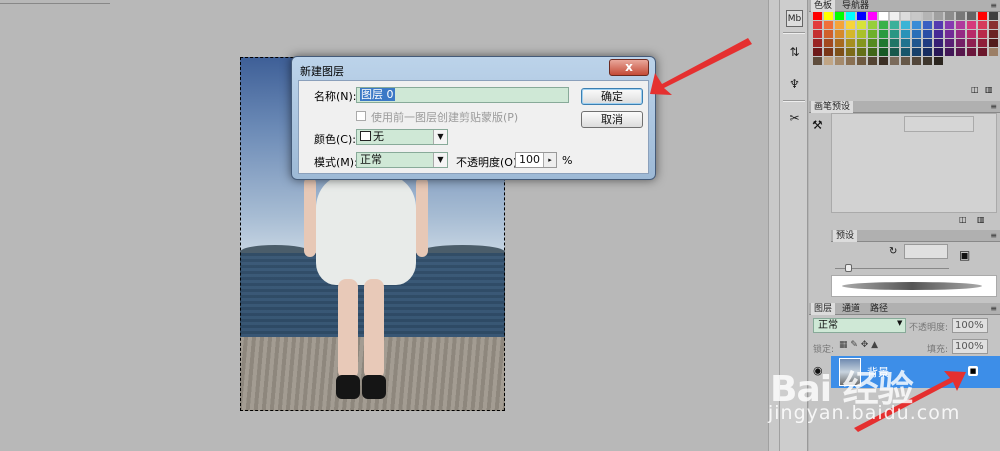 The width and height of the screenshot is (1000, 451). Describe the element at coordinates (845, 236) in the screenshot. I see `tab-presets: 预设` at that location.